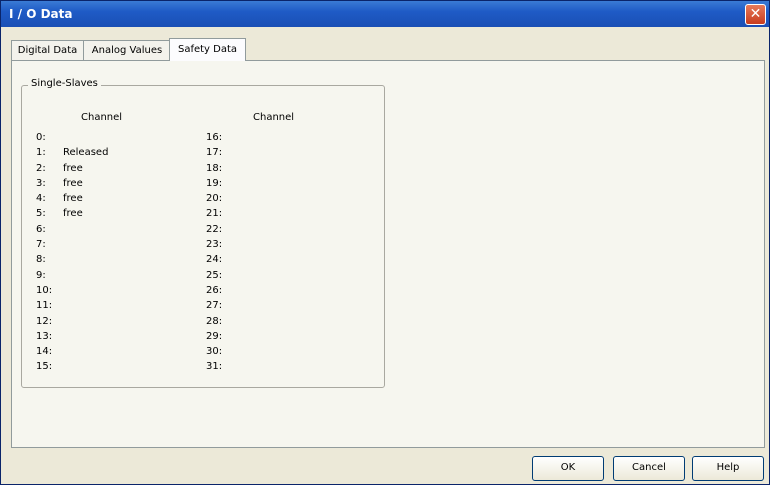 The image size is (770, 485). What do you see at coordinates (214, 137) in the screenshot?
I see `channel-number: 16:` at bounding box center [214, 137].